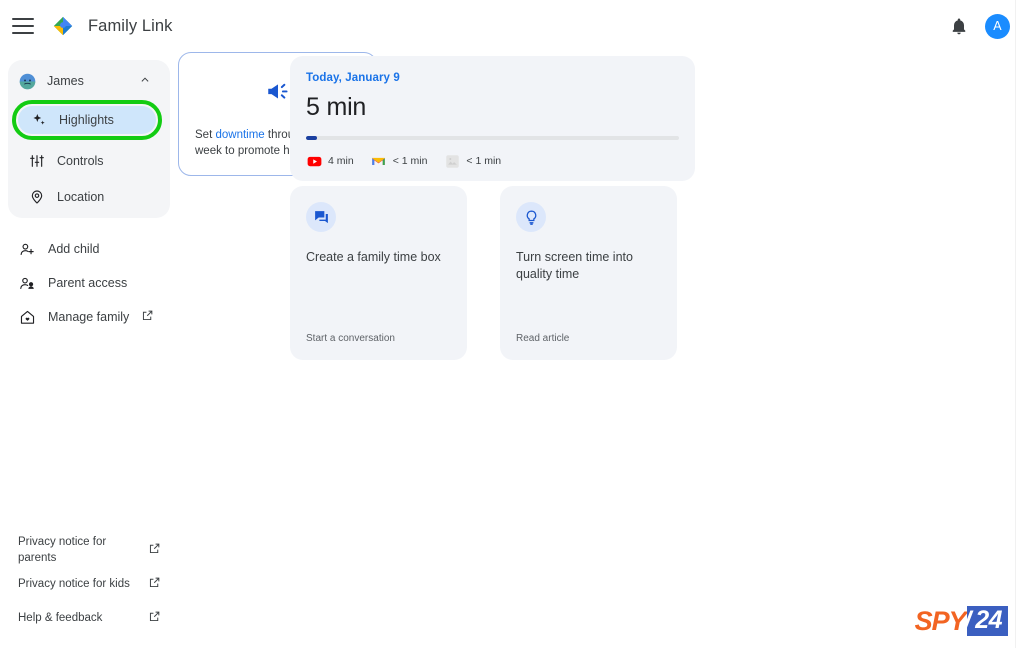 This screenshot has height=648, width=1024. I want to click on footer-link-label: Privacy notice for parents, so click(62, 550).